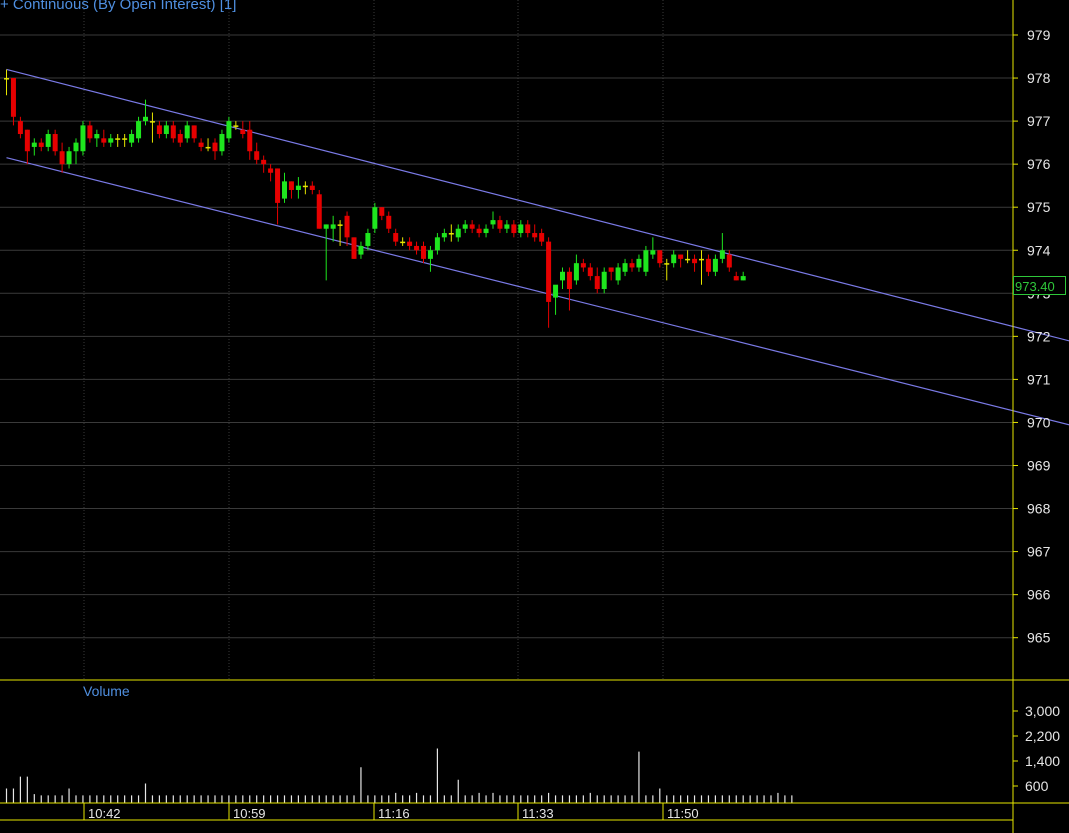 The image size is (1069, 833). Describe the element at coordinates (1042, 761) in the screenshot. I see `volume-tick-label: 1,400` at that location.